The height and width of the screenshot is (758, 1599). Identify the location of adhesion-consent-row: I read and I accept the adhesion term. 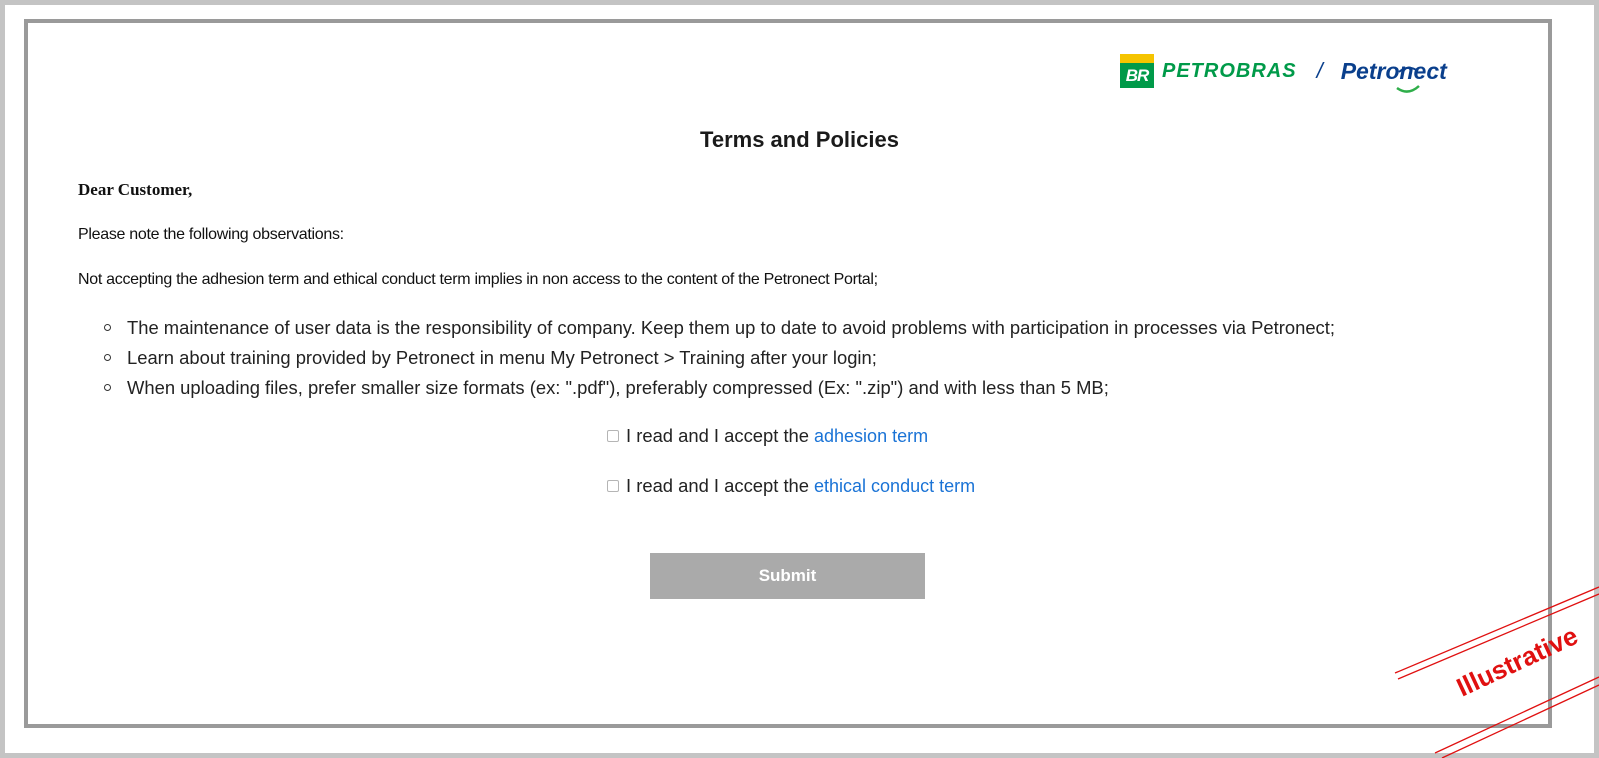
(767, 436).